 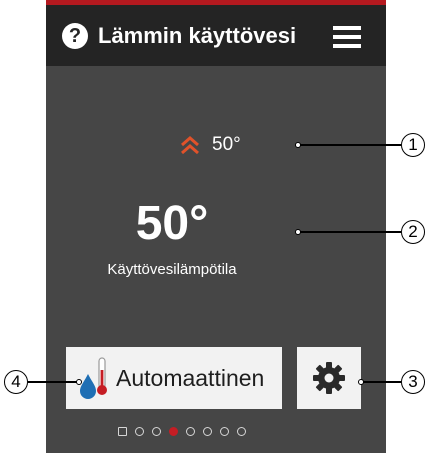 I want to click on gear-icon, so click(x=329, y=378).